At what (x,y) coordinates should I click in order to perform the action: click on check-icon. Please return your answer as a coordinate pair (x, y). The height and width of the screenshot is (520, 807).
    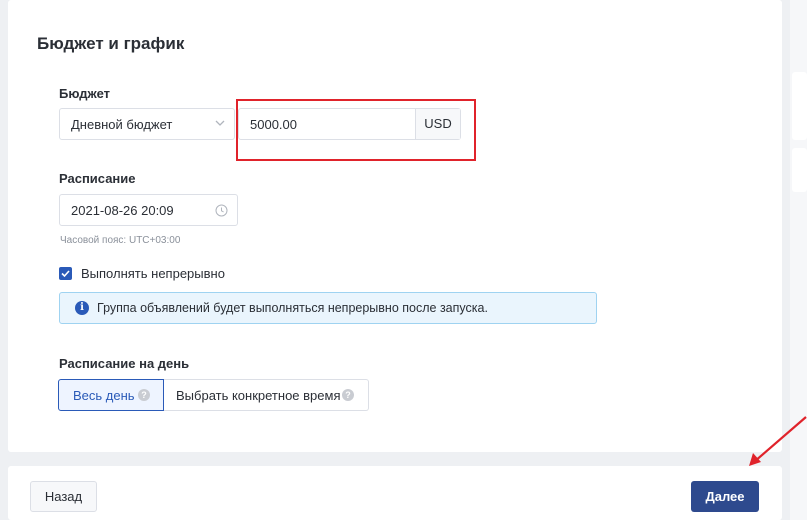
    Looking at the image, I should click on (65, 274).